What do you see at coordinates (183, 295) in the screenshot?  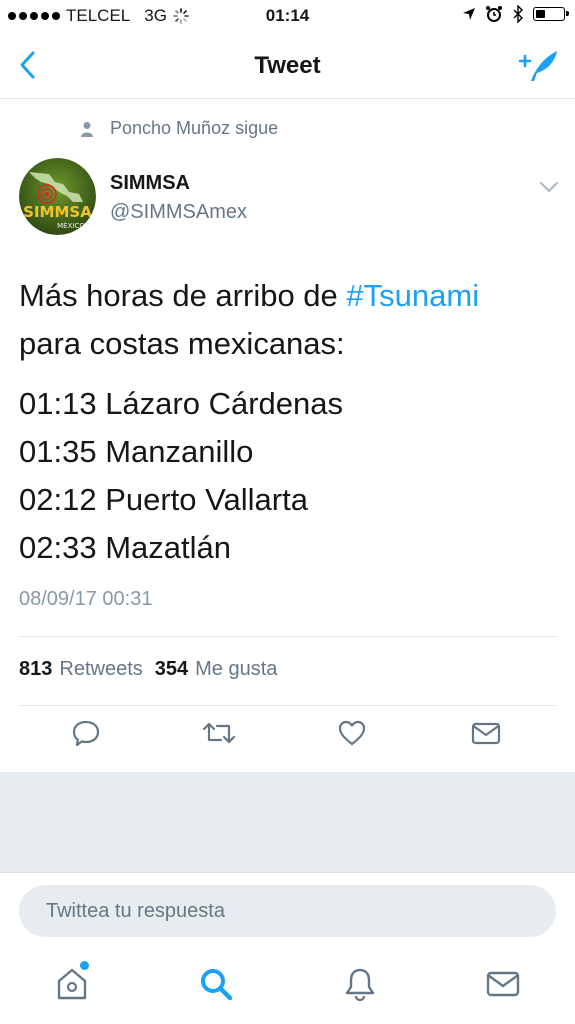 I see `tweet-text-prefix: Más horas de arribo de` at bounding box center [183, 295].